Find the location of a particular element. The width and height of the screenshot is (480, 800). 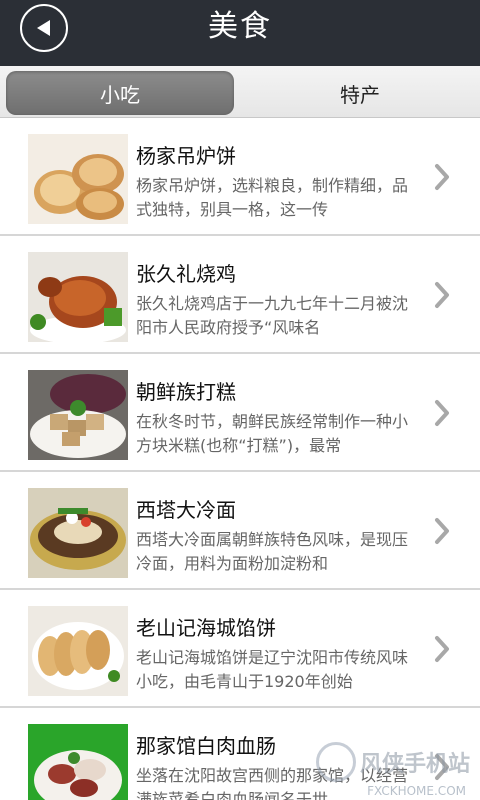

category-tabs: 小吃 特产 is located at coordinates (240, 92).